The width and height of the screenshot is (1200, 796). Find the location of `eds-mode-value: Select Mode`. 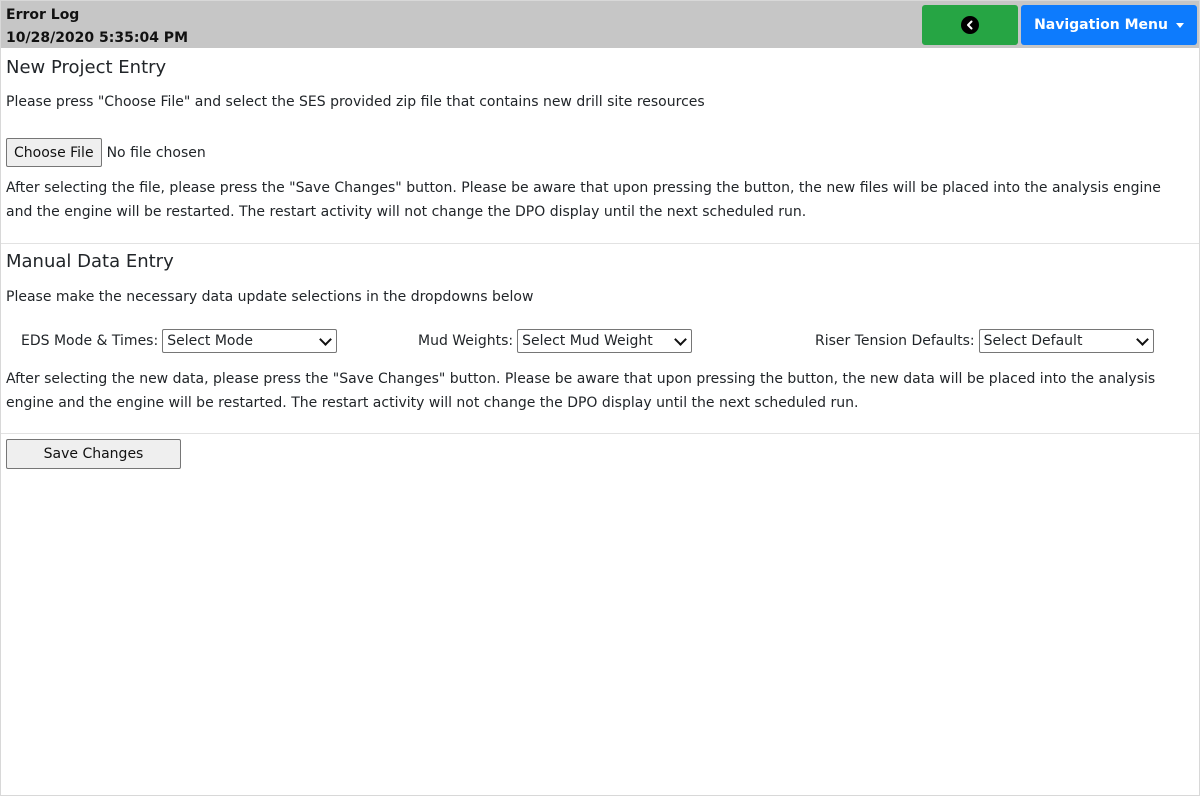

eds-mode-value: Select Mode is located at coordinates (210, 341).